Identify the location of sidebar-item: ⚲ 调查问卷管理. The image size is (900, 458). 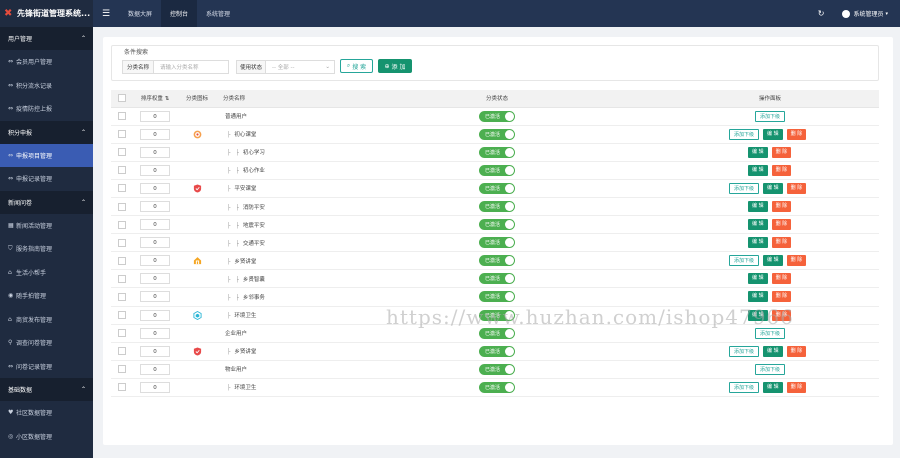
(46, 343).